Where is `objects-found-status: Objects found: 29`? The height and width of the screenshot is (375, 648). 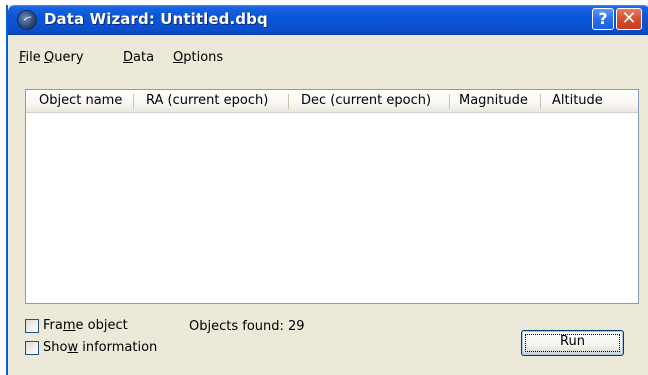
objects-found-status: Objects found: 29 is located at coordinates (247, 326).